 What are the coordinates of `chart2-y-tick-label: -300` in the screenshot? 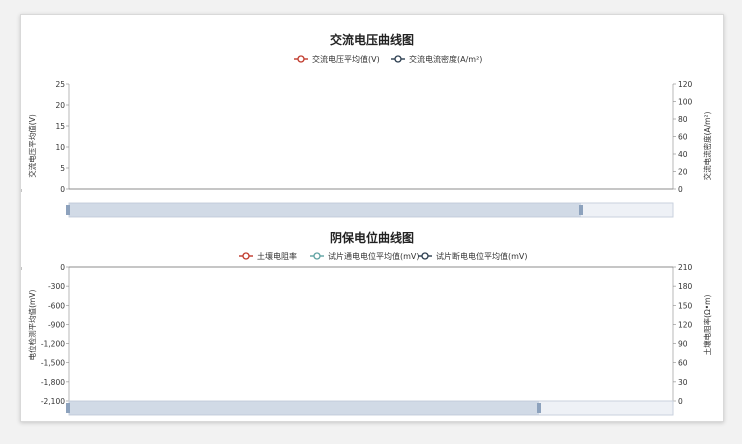 It's located at (56, 286).